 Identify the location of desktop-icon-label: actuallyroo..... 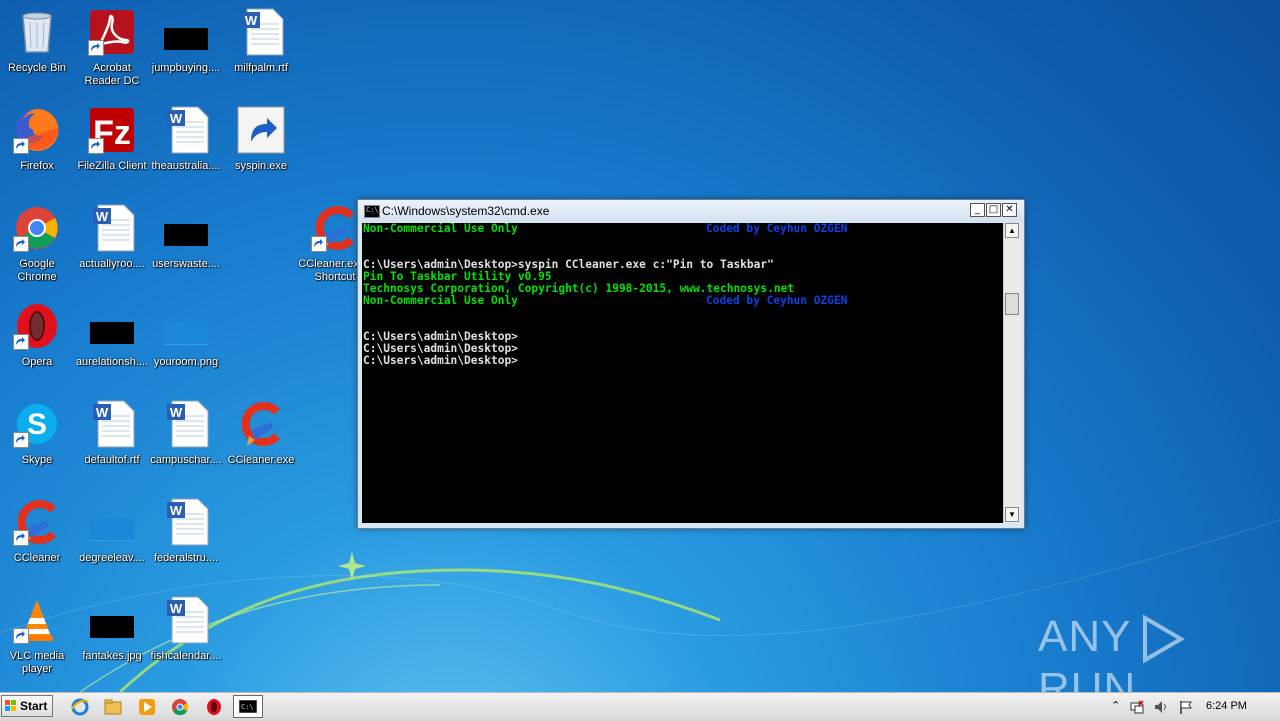
(112, 264).